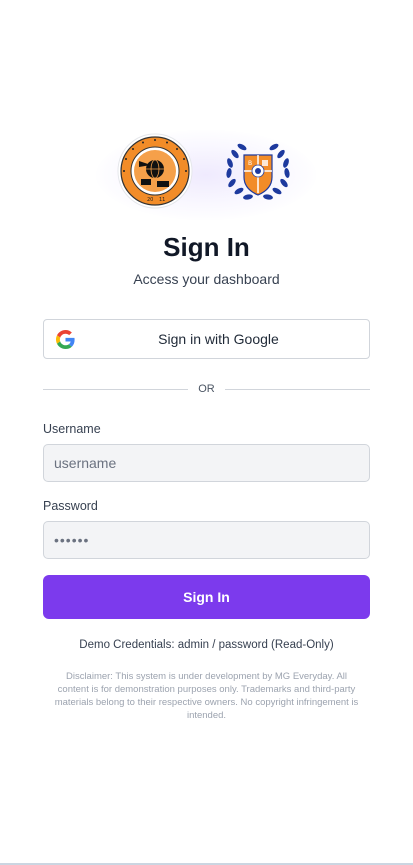 The width and height of the screenshot is (413, 865). I want to click on username-input, so click(206, 463).